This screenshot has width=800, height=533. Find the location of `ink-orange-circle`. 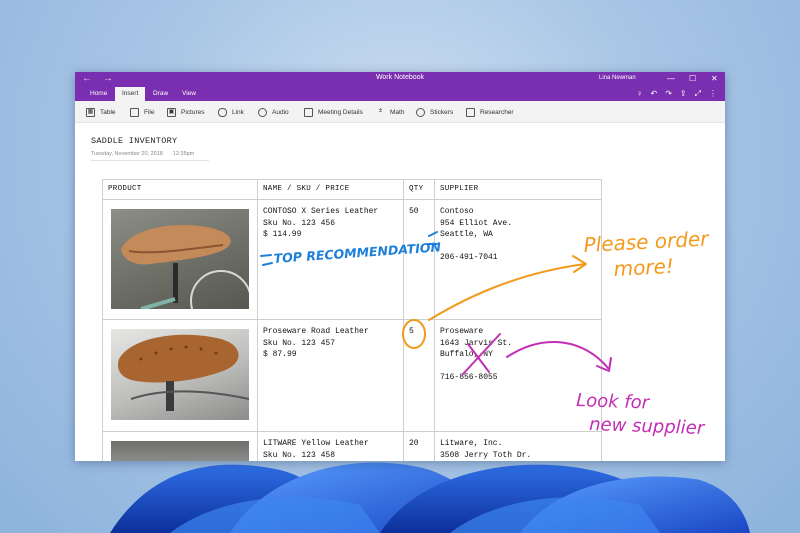

ink-orange-circle is located at coordinates (414, 334).